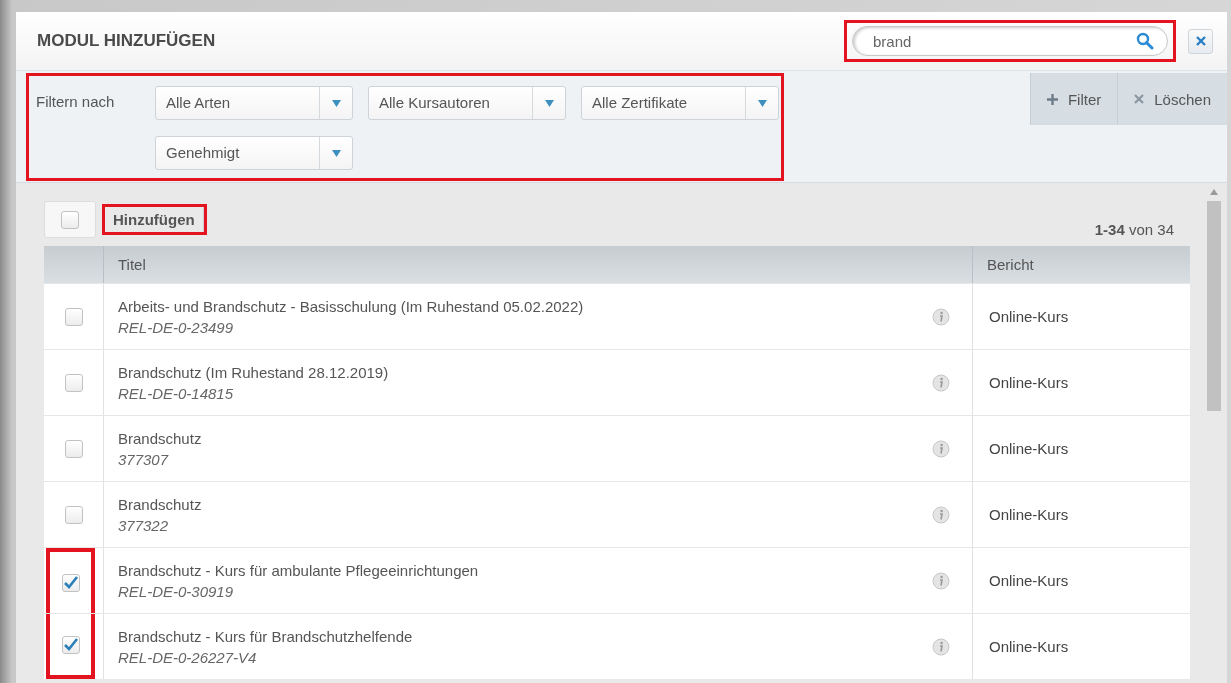 The image size is (1231, 683). Describe the element at coordinates (1010, 41) in the screenshot. I see `search-field: brand` at that location.